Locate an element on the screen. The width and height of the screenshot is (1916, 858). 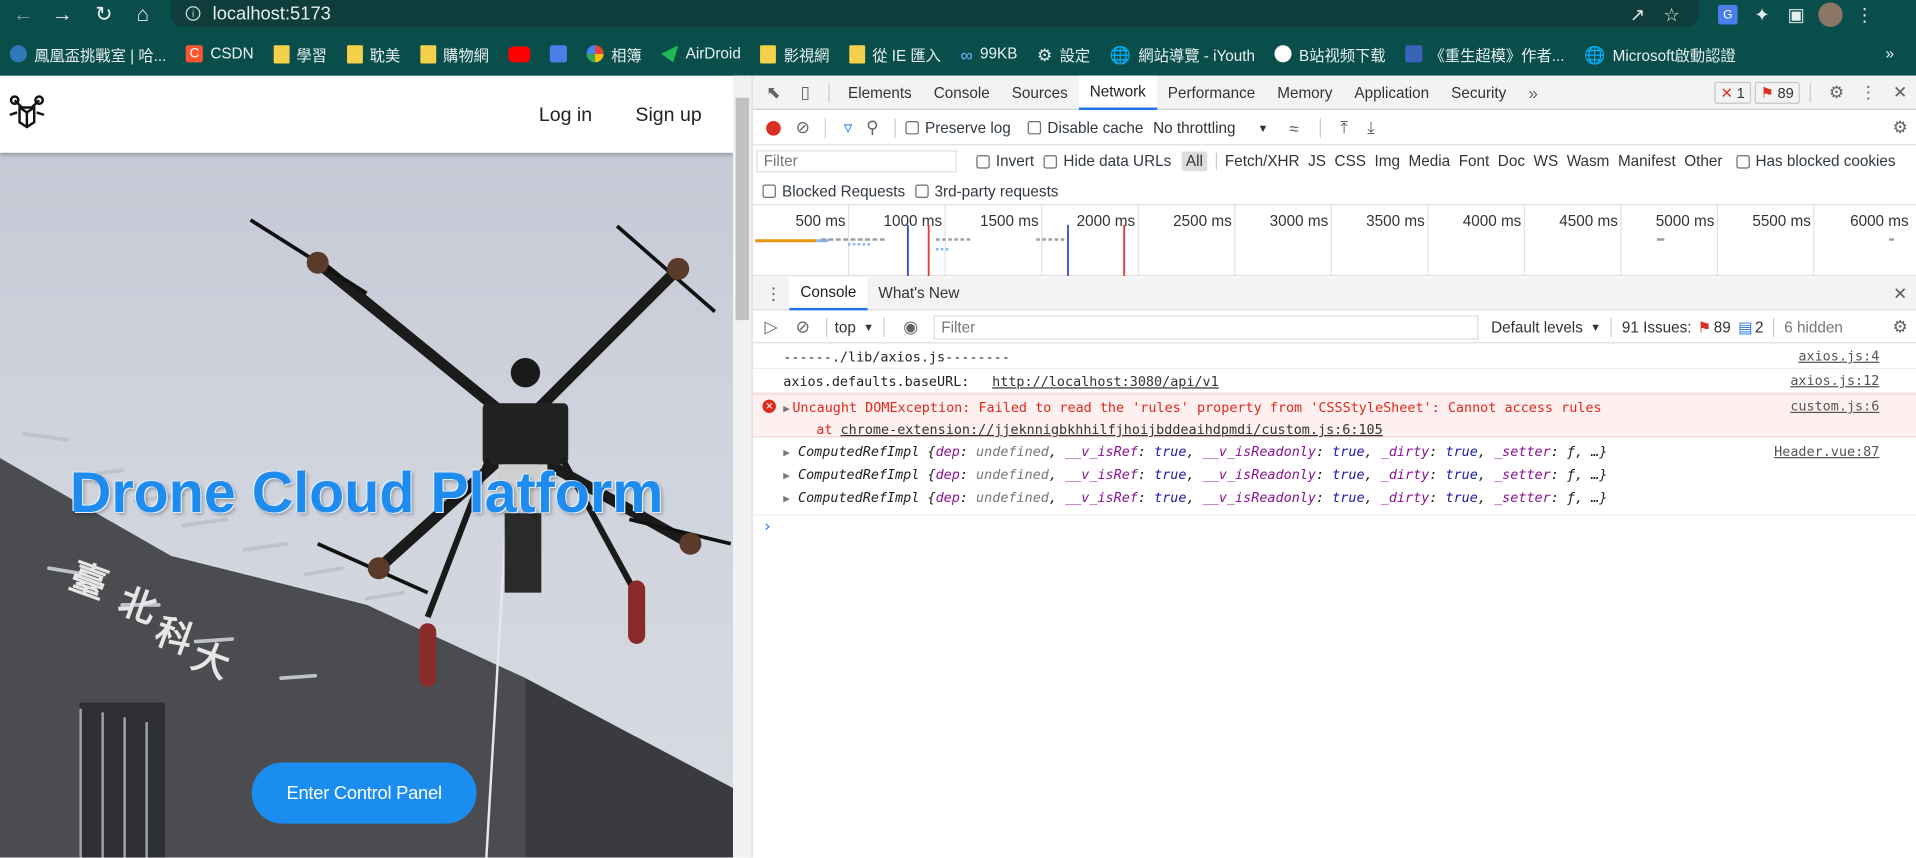
sidebar-toggle-icon: ▷ is located at coordinates (771, 327).